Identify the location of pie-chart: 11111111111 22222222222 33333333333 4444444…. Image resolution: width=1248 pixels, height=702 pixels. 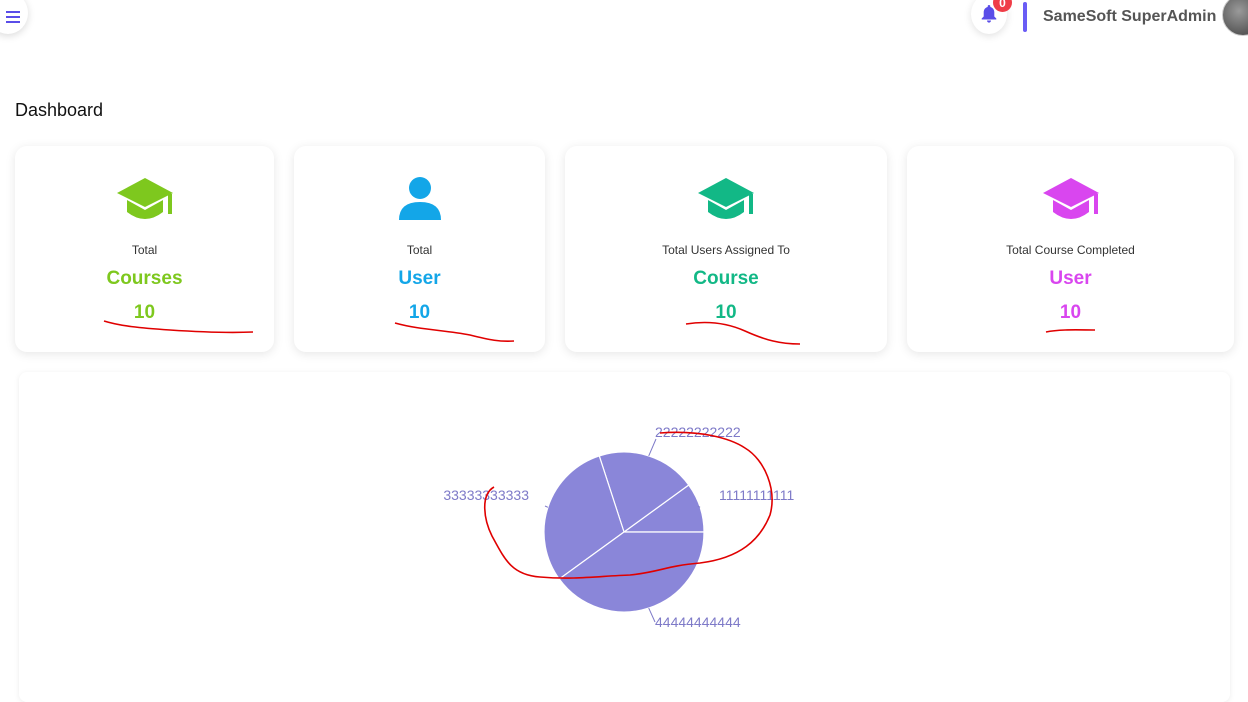
(618, 527).